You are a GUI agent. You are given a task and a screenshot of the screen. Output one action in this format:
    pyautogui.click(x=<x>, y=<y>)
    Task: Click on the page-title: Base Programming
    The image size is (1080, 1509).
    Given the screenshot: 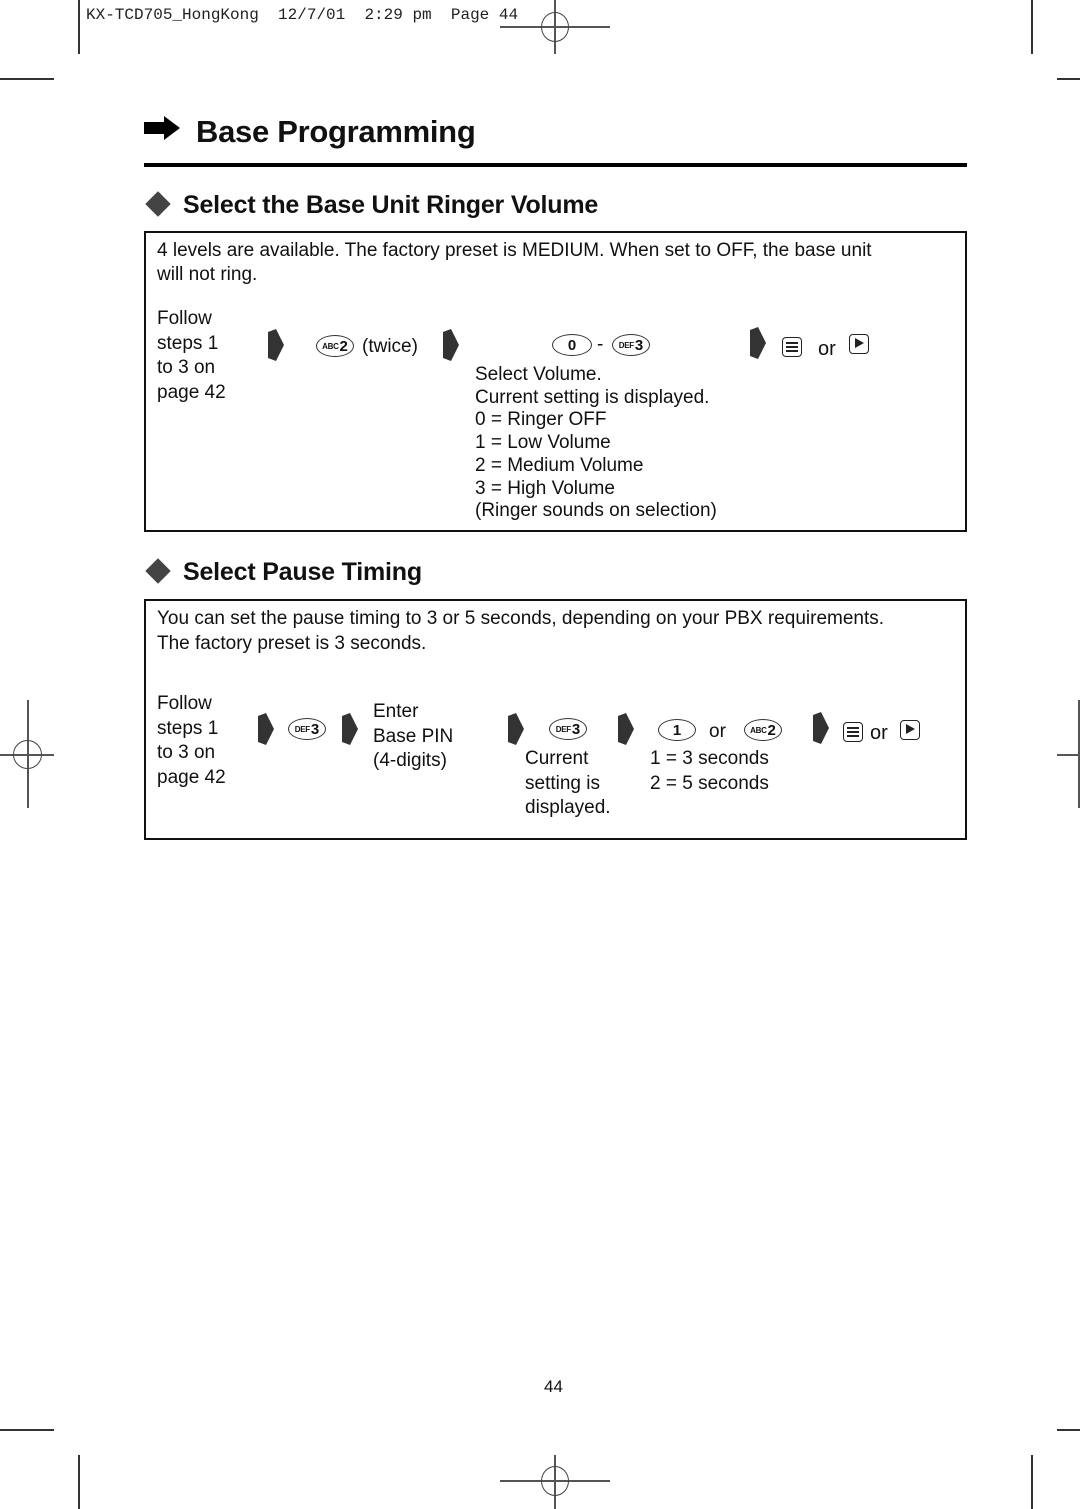 What is the action you would take?
    pyautogui.click(x=336, y=131)
    